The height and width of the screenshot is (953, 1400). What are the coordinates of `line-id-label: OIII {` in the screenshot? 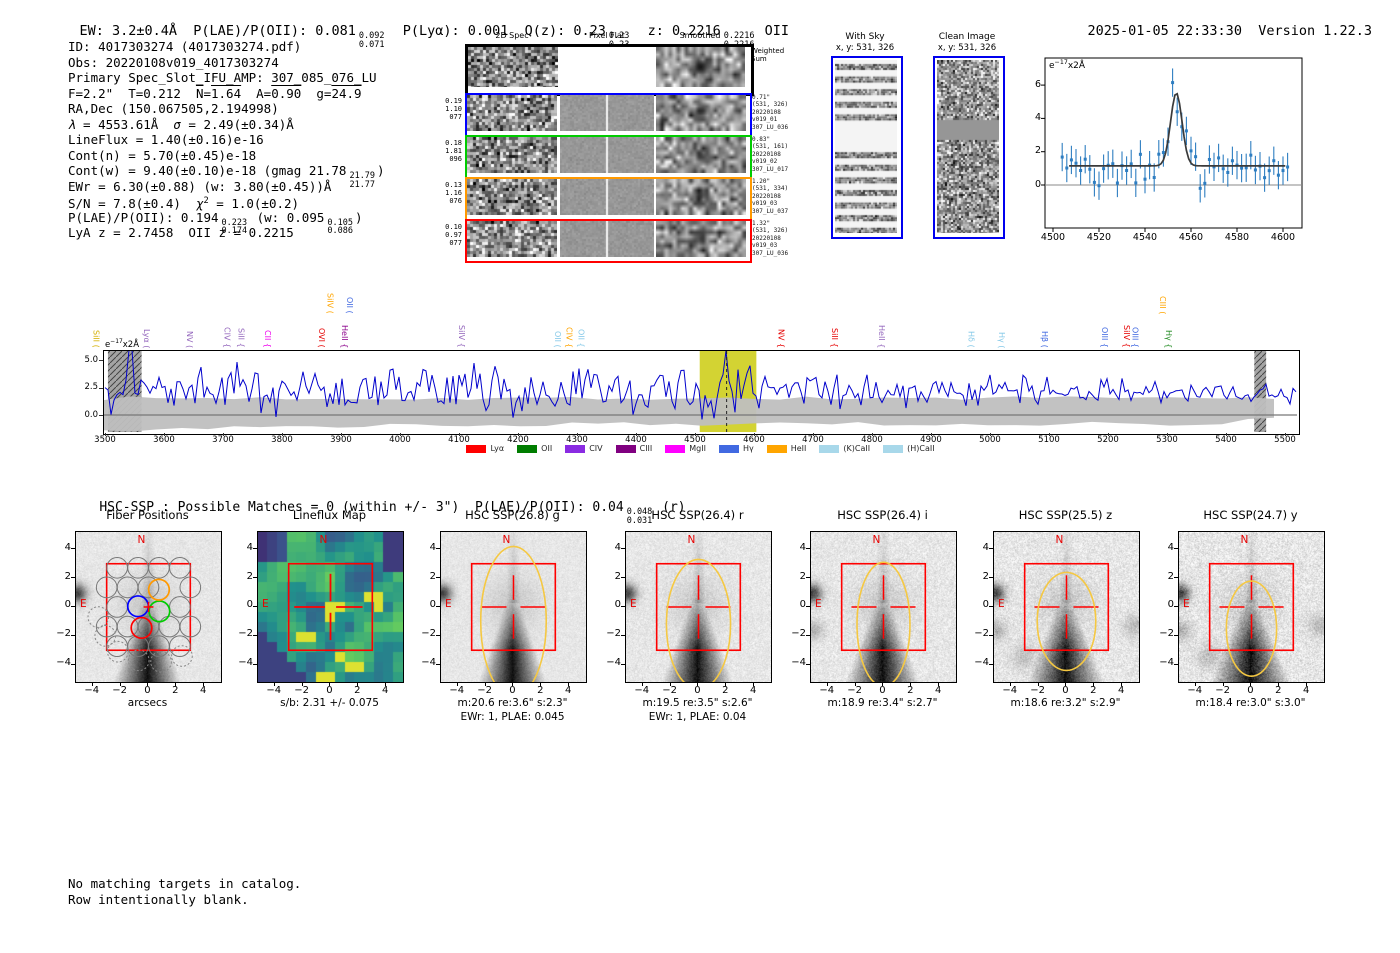 It's located at (1135, 337).